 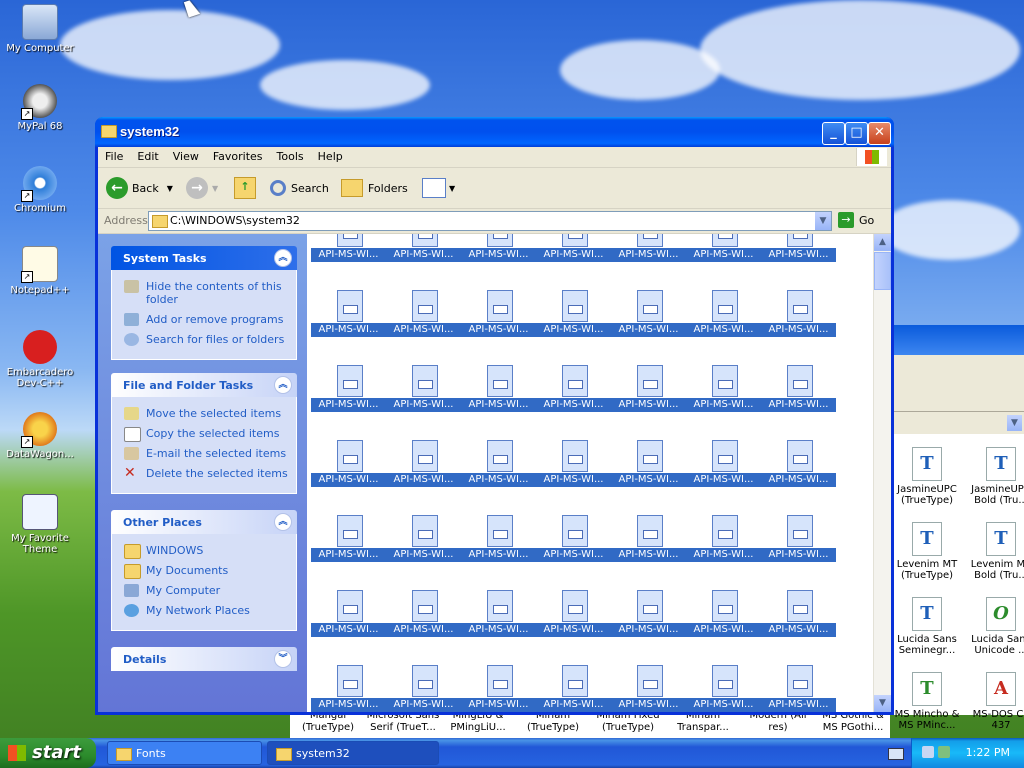 I want to click on scroll-thumb, so click(x=882, y=271).